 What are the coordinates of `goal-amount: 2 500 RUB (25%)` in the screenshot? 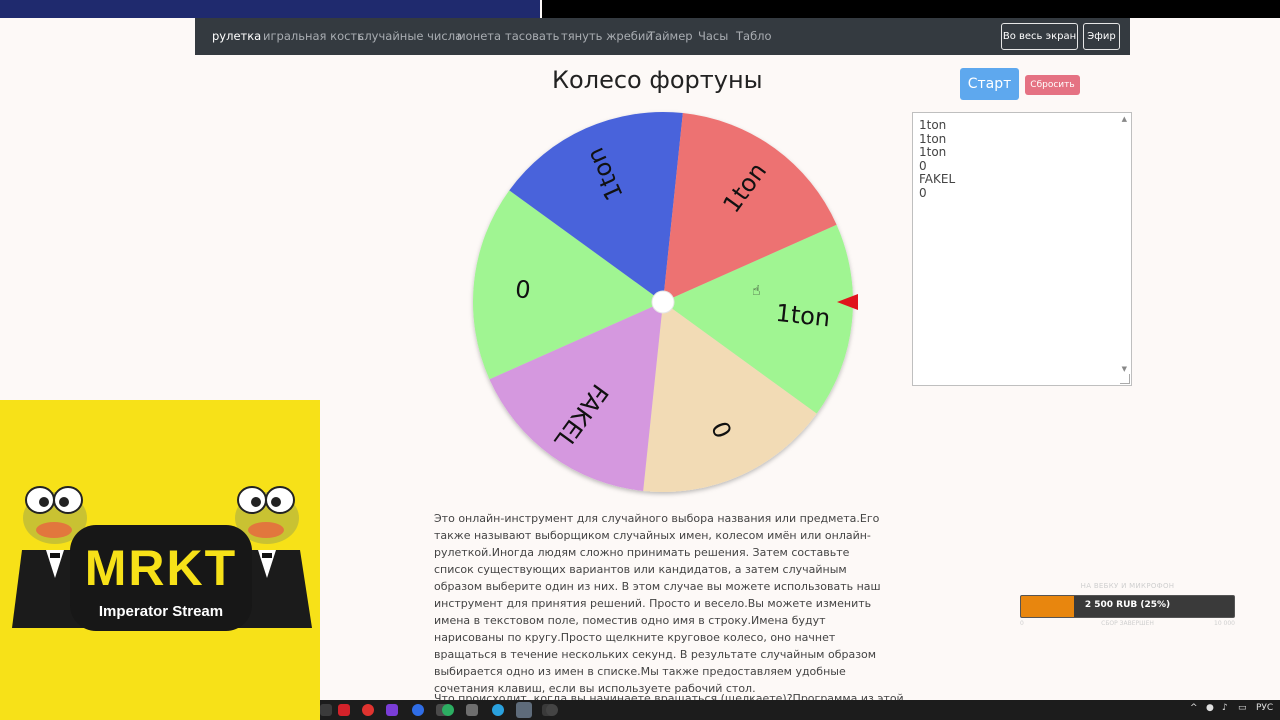 It's located at (1127, 605).